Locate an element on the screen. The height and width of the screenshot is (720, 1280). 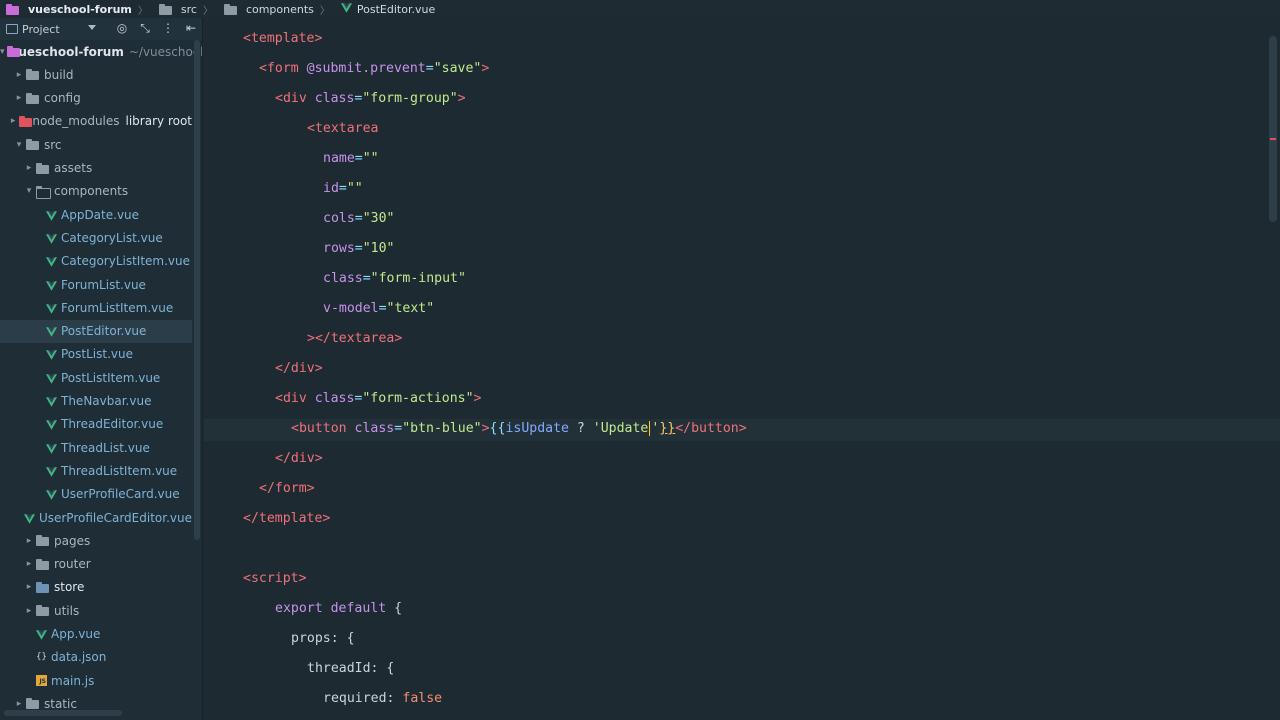
code-token: <script> is located at coordinates (275, 578).